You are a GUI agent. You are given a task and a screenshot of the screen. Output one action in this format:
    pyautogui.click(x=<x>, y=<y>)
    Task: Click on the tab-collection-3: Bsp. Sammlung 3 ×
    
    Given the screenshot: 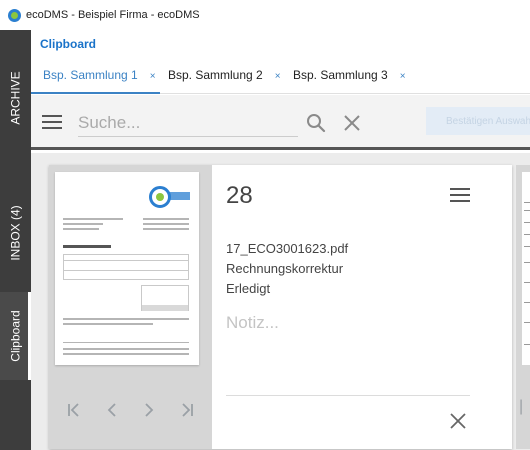 What is the action you would take?
    pyautogui.click(x=349, y=81)
    